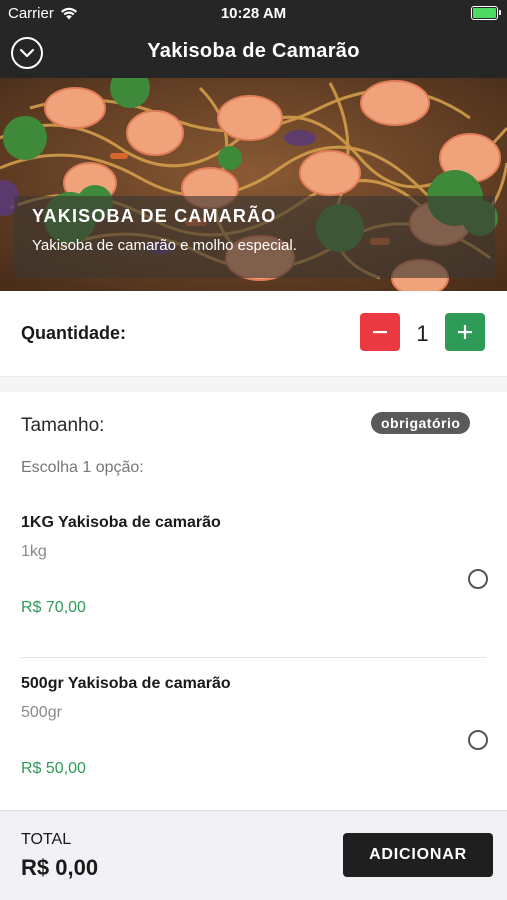 The image size is (507, 900). I want to click on option-name: 1KG Yakisoba de camarão, so click(121, 522).